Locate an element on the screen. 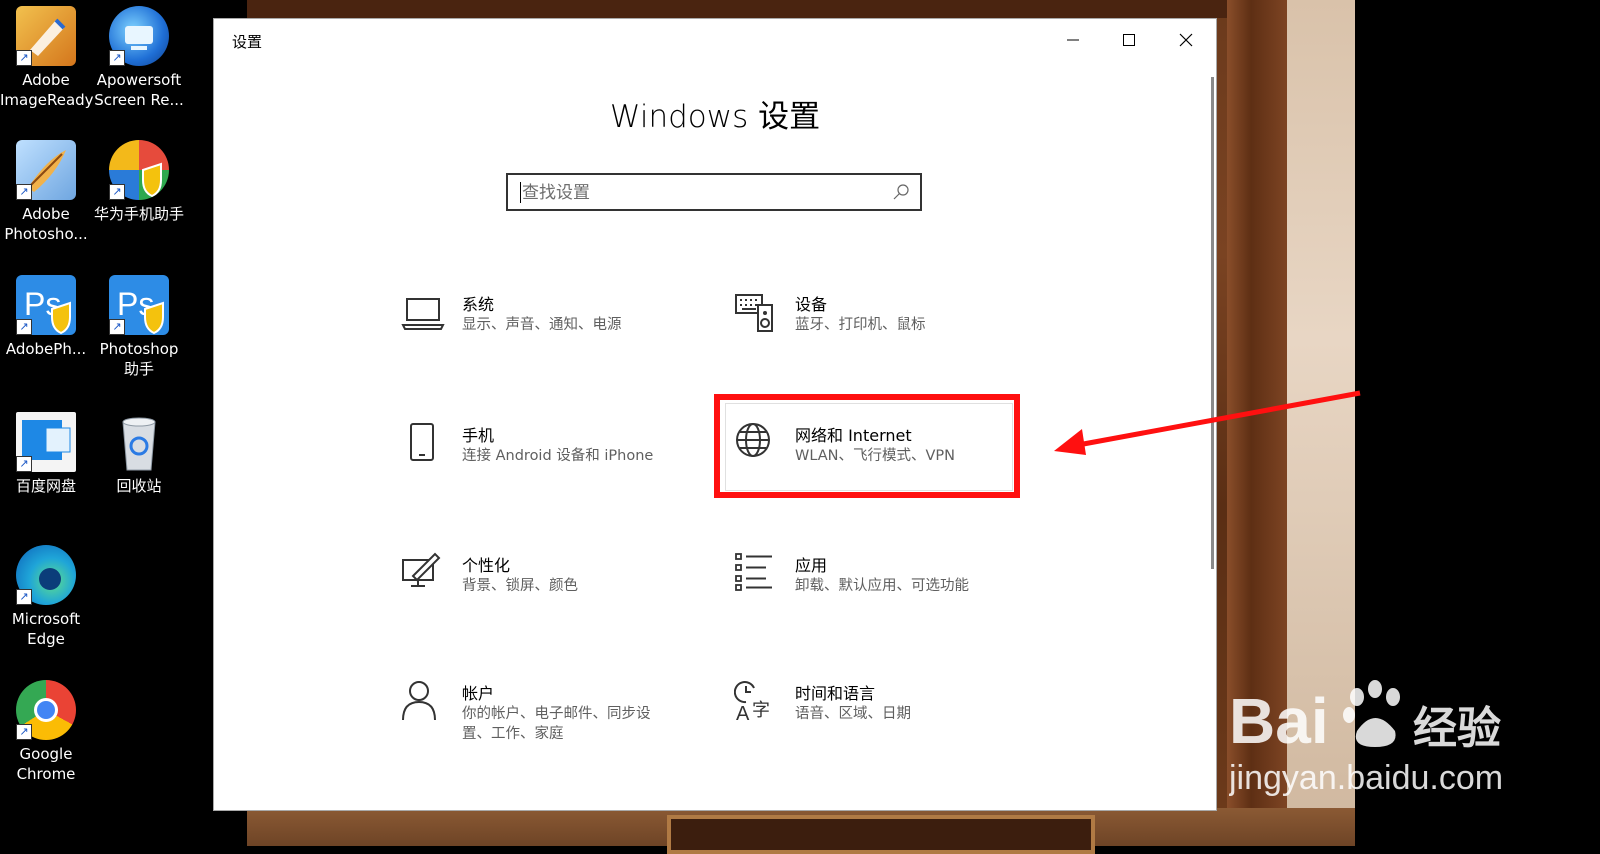  close-button is located at coordinates (1185, 40).